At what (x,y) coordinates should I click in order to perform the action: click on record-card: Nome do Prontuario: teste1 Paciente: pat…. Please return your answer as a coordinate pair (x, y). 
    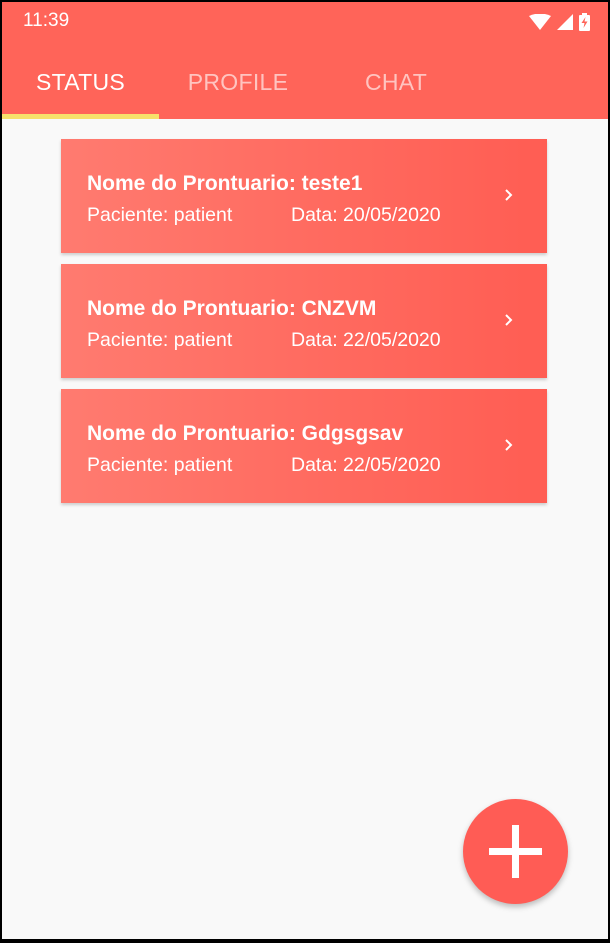
    Looking at the image, I should click on (304, 196).